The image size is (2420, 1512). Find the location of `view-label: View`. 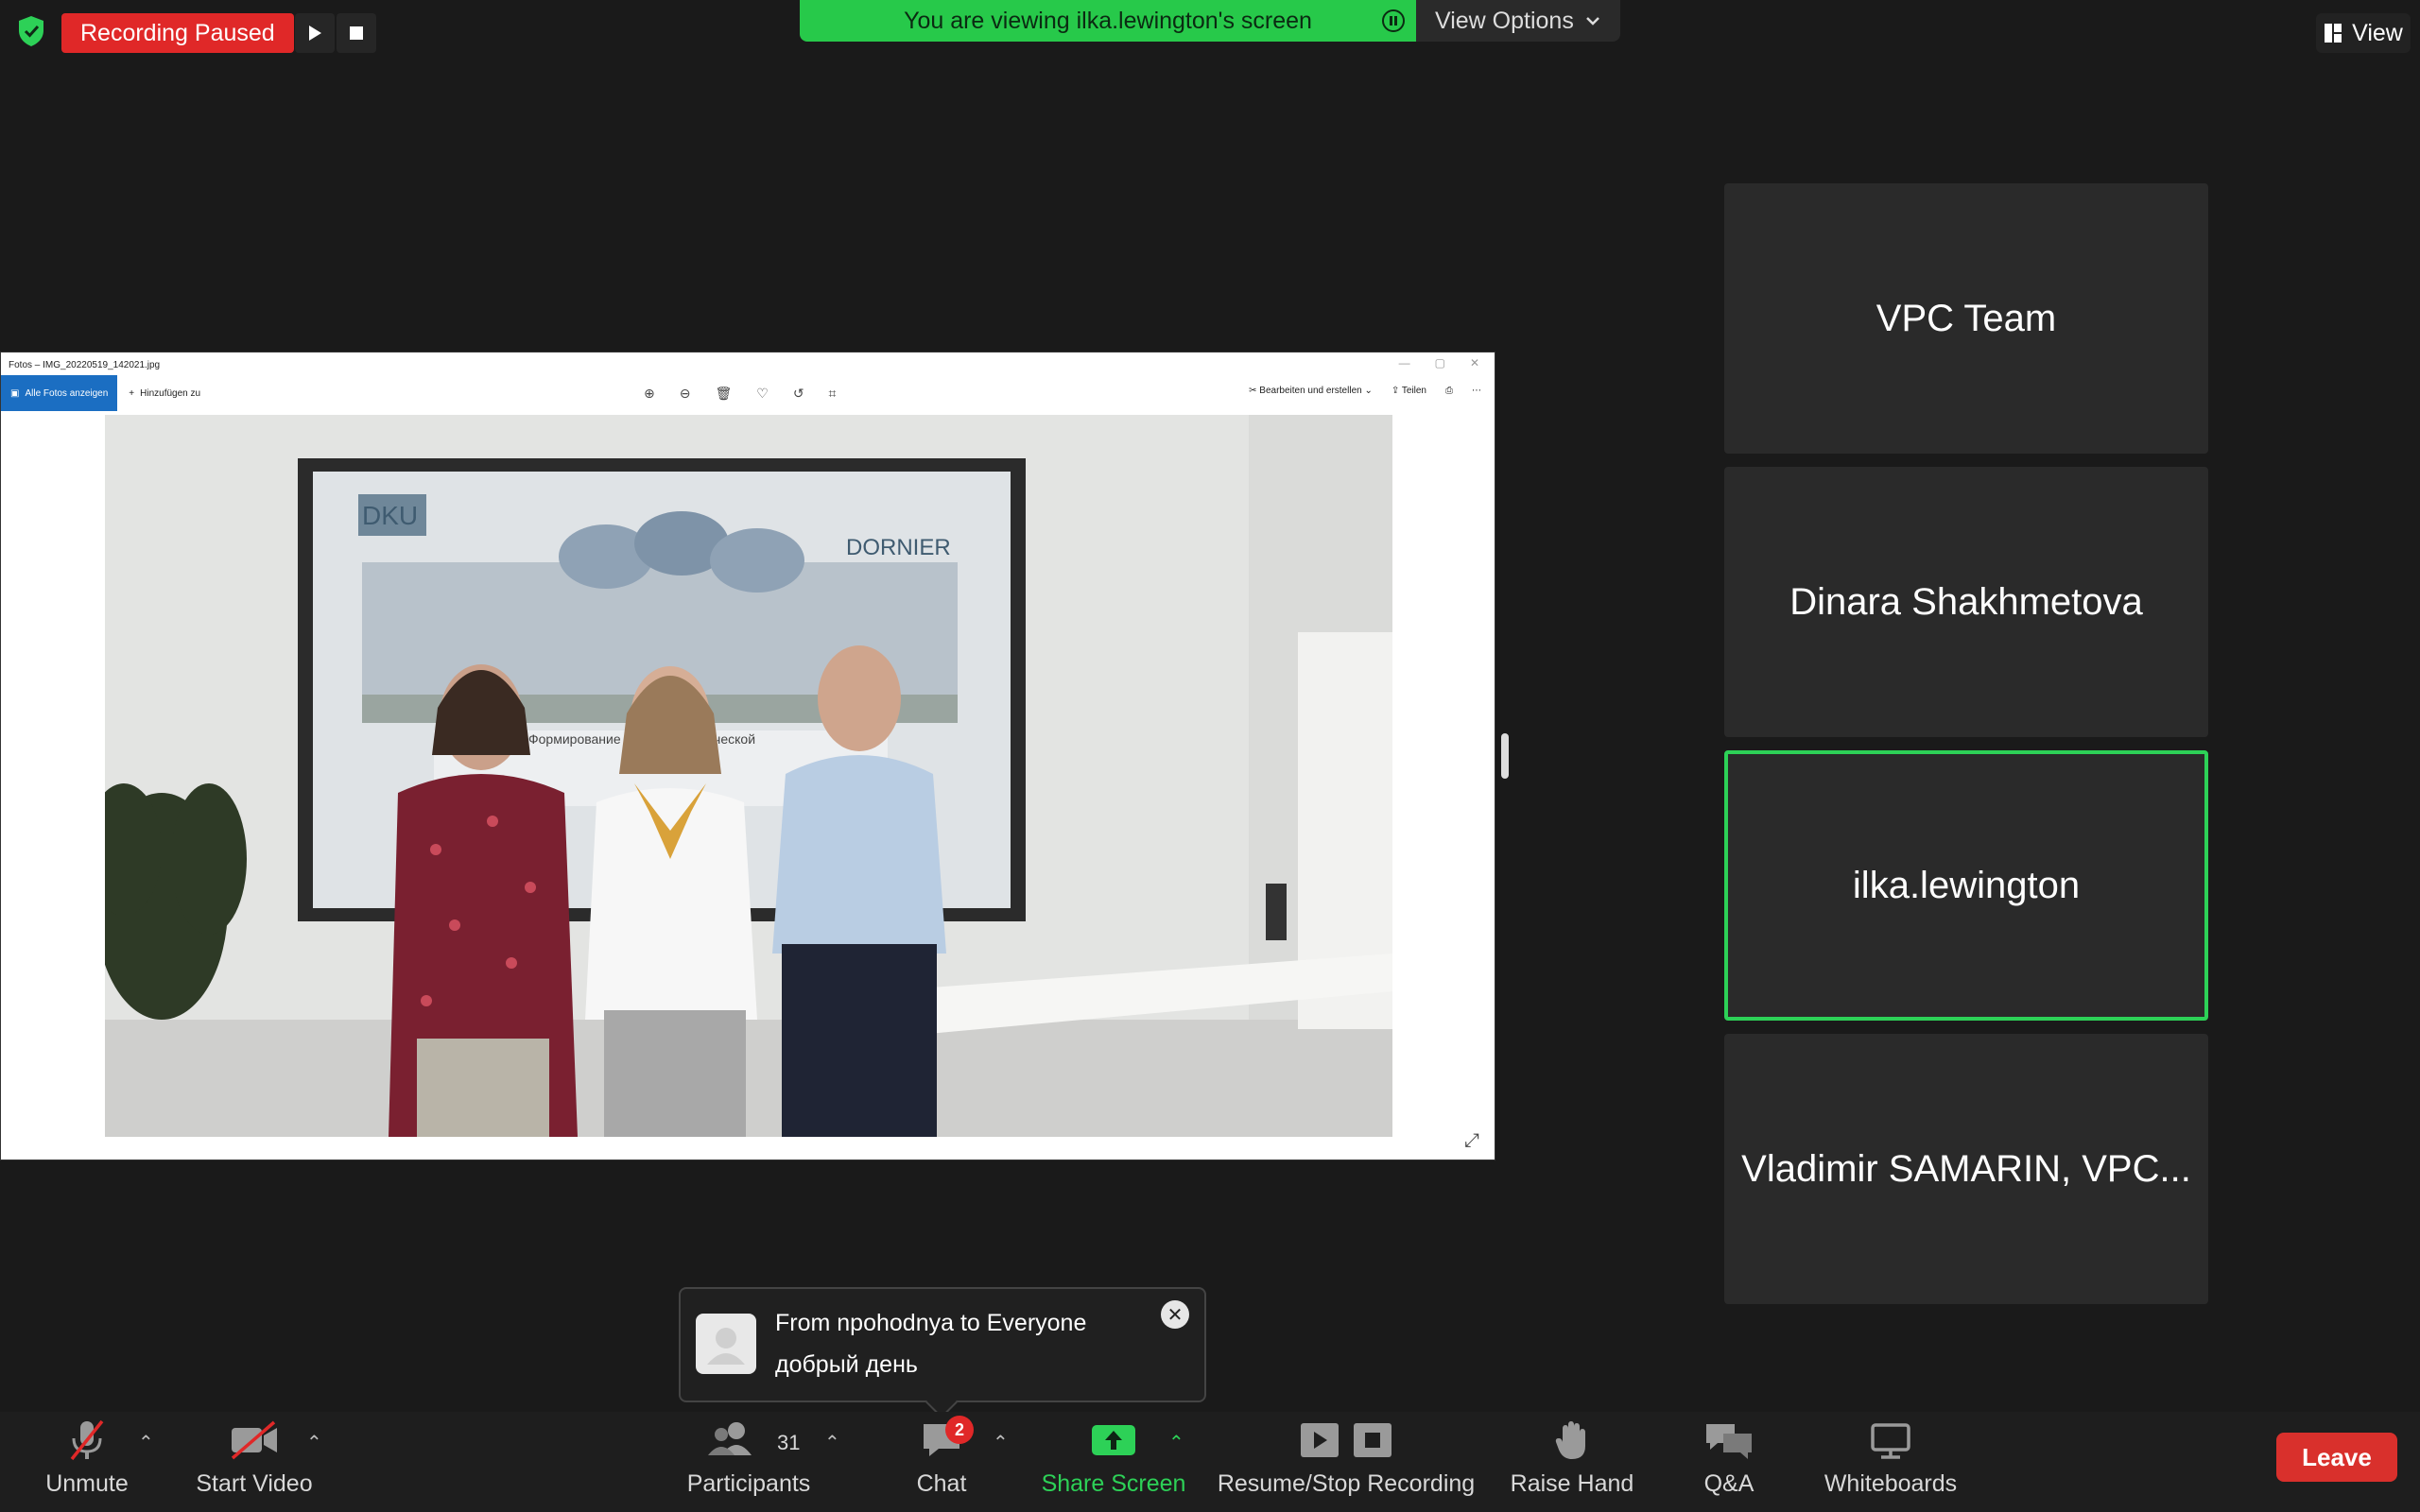

view-label: View is located at coordinates (2377, 32).